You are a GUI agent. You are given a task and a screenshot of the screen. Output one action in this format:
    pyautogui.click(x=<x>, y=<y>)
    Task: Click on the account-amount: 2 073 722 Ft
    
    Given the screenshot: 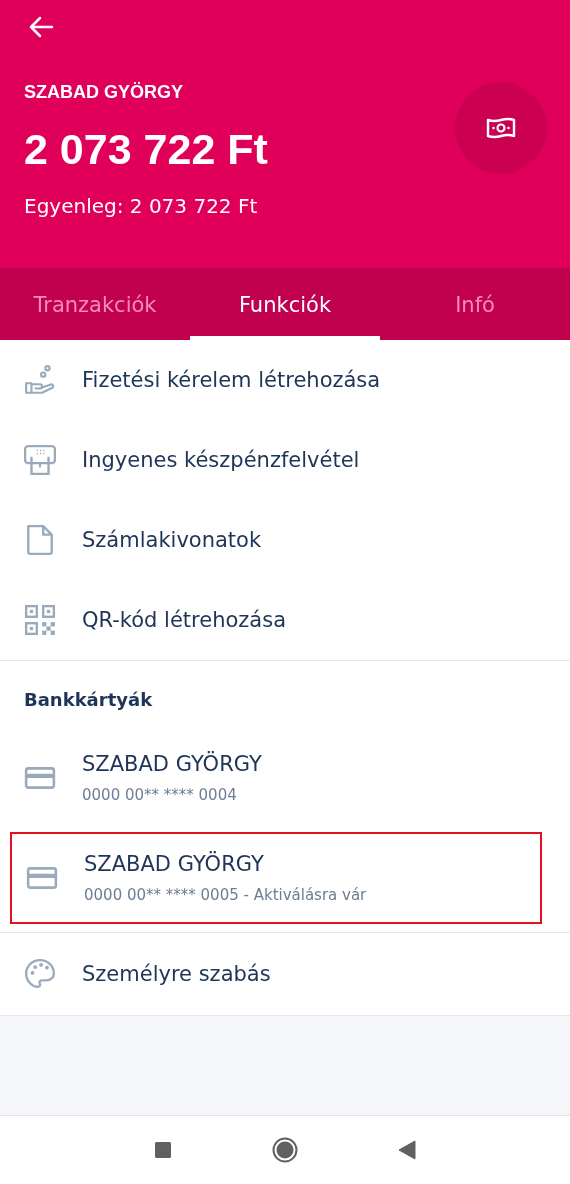 What is the action you would take?
    pyautogui.click(x=146, y=149)
    